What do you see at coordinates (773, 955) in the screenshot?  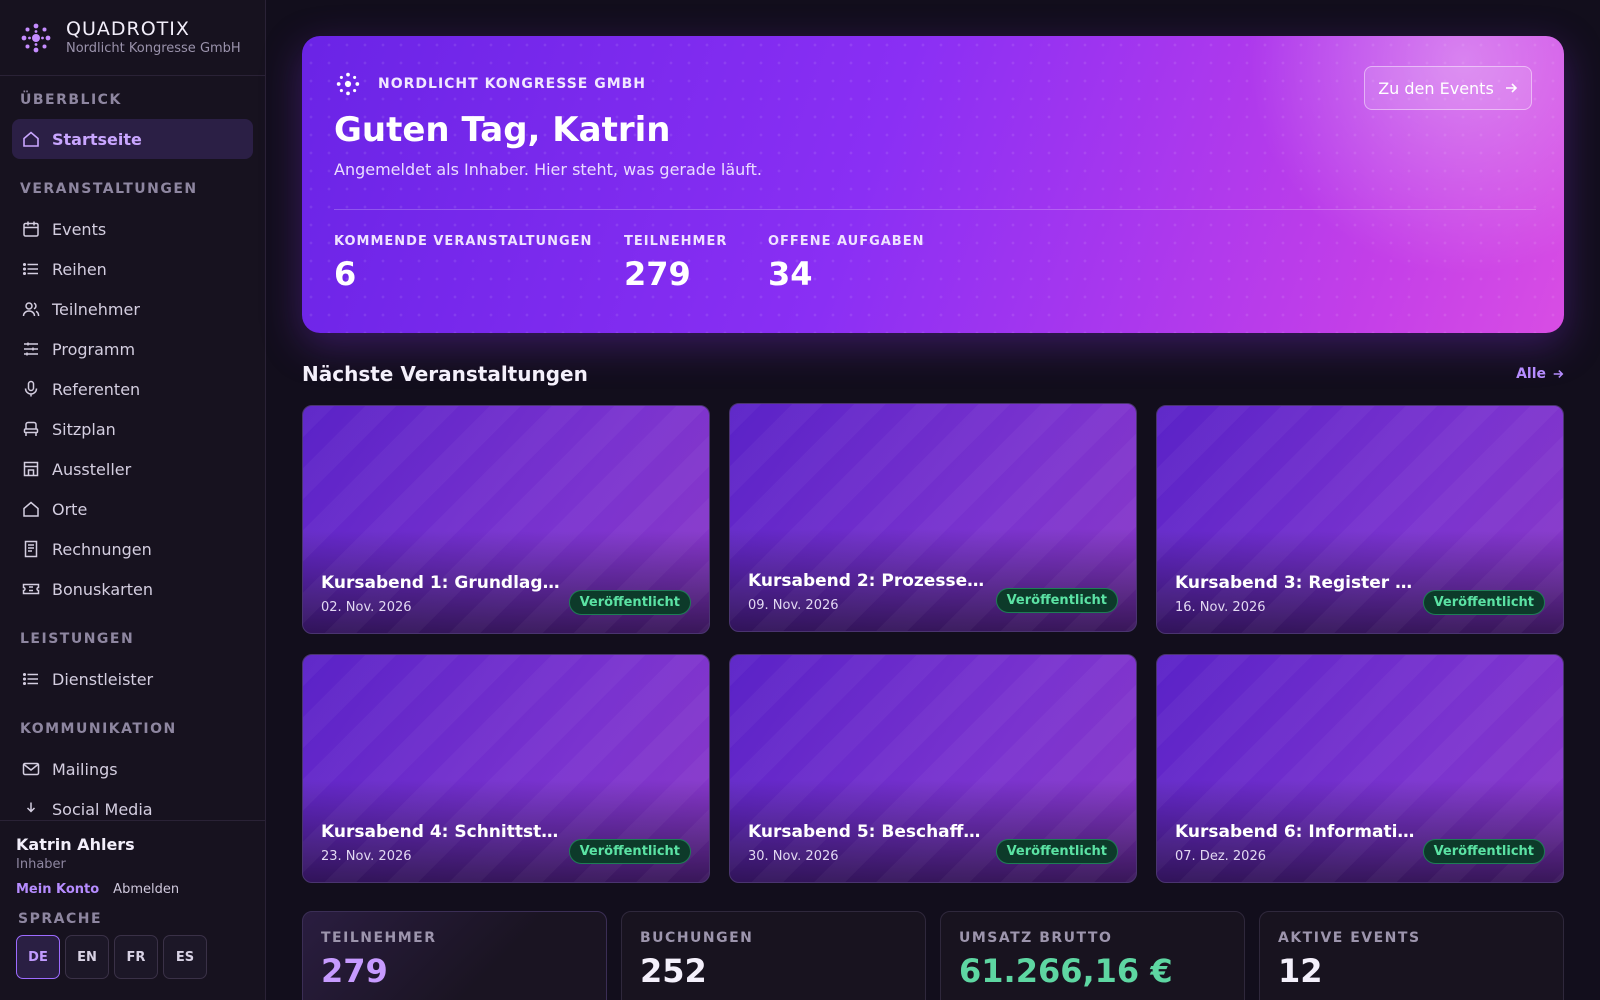 I see `kpi-bookings: BUCHUNGEN 252` at bounding box center [773, 955].